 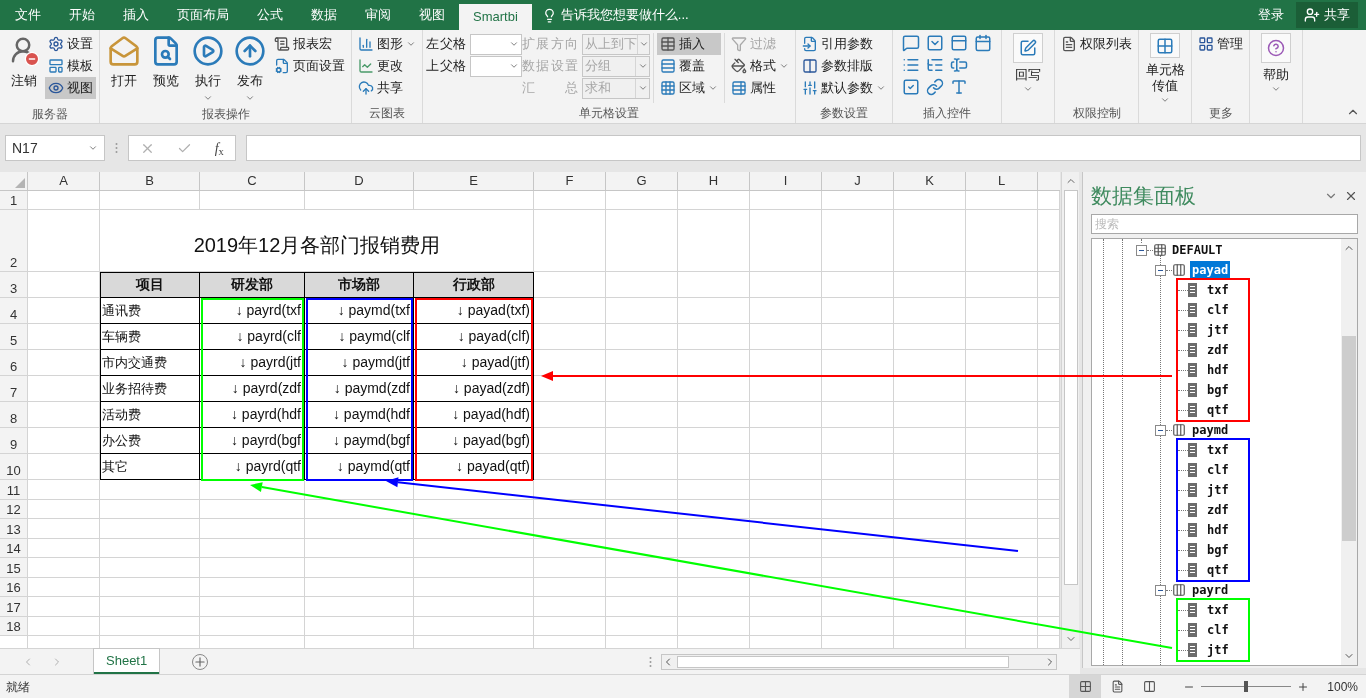 What do you see at coordinates (14, 415) in the screenshot?
I see `row-header: 8` at bounding box center [14, 415].